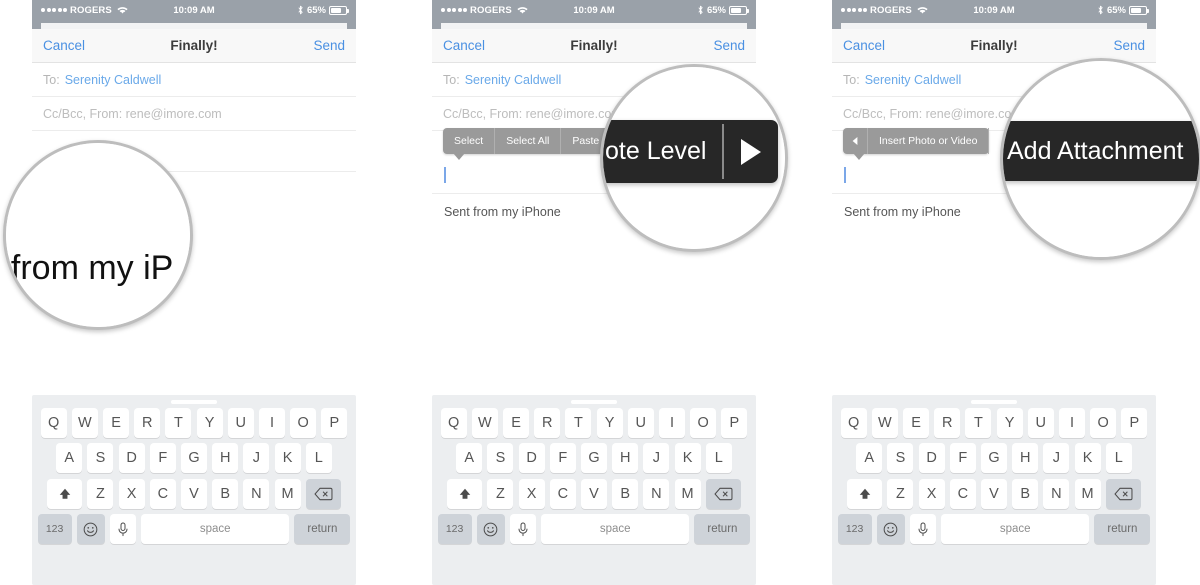 This screenshot has width=1200, height=585. I want to click on triangle-left-icon, so click(855, 141).